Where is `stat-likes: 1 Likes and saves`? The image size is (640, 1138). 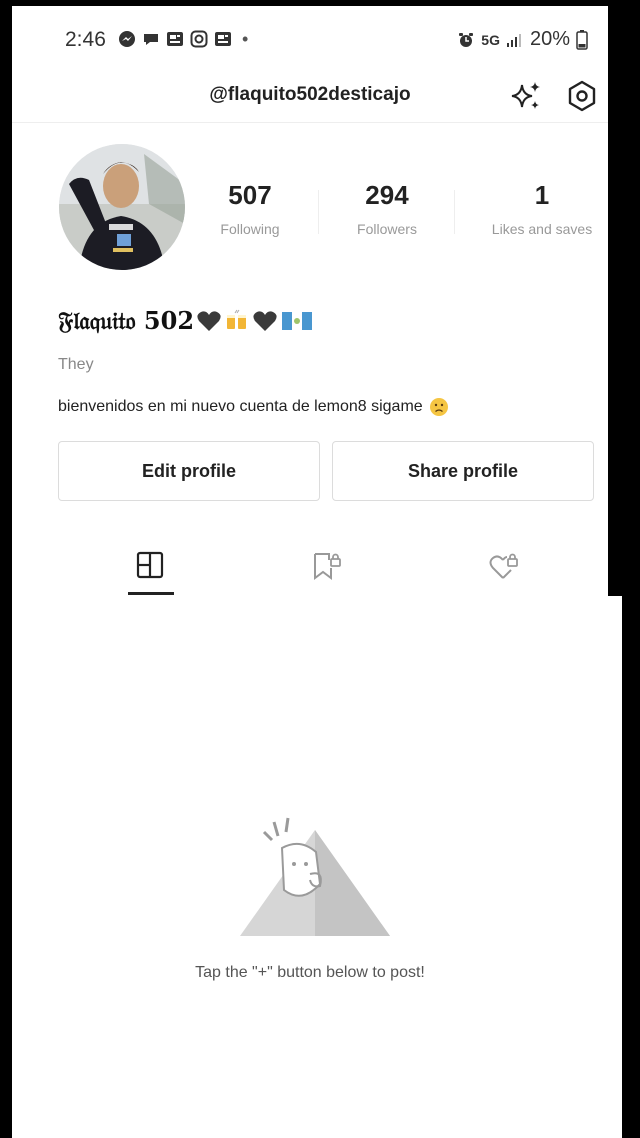 stat-likes: 1 Likes and saves is located at coordinates (542, 208).